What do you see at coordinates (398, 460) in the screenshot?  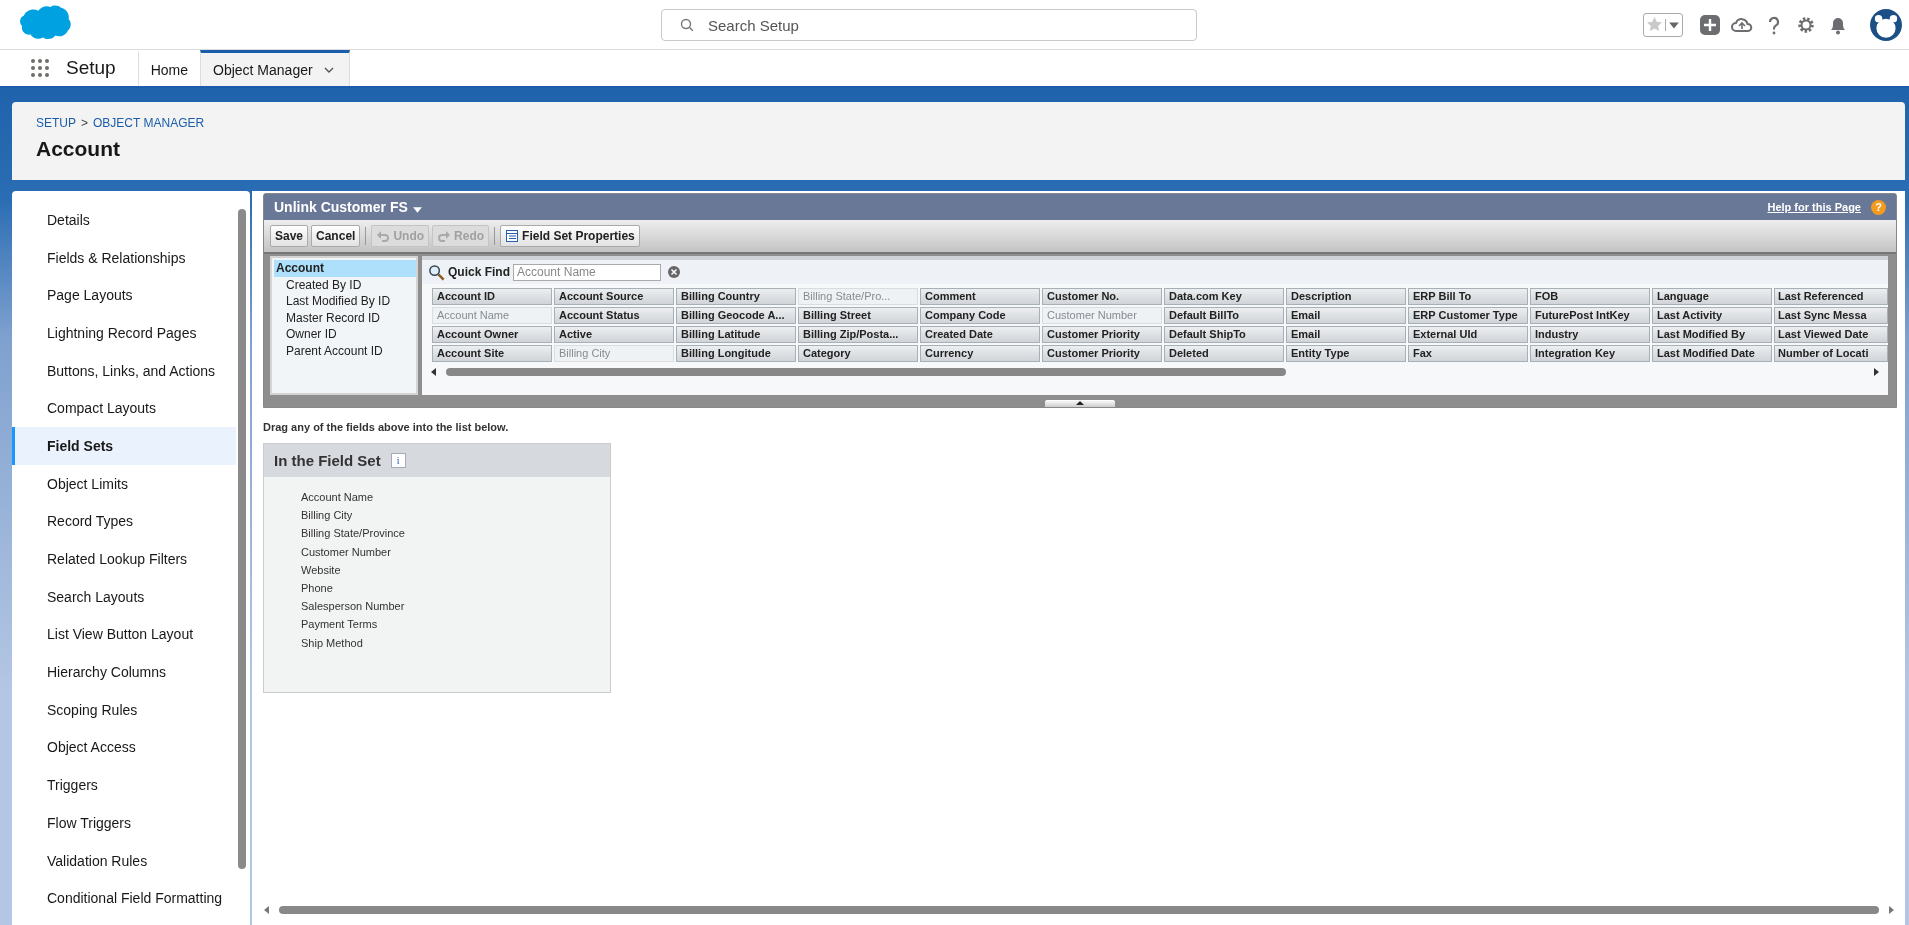 I see `info-badge: i` at bounding box center [398, 460].